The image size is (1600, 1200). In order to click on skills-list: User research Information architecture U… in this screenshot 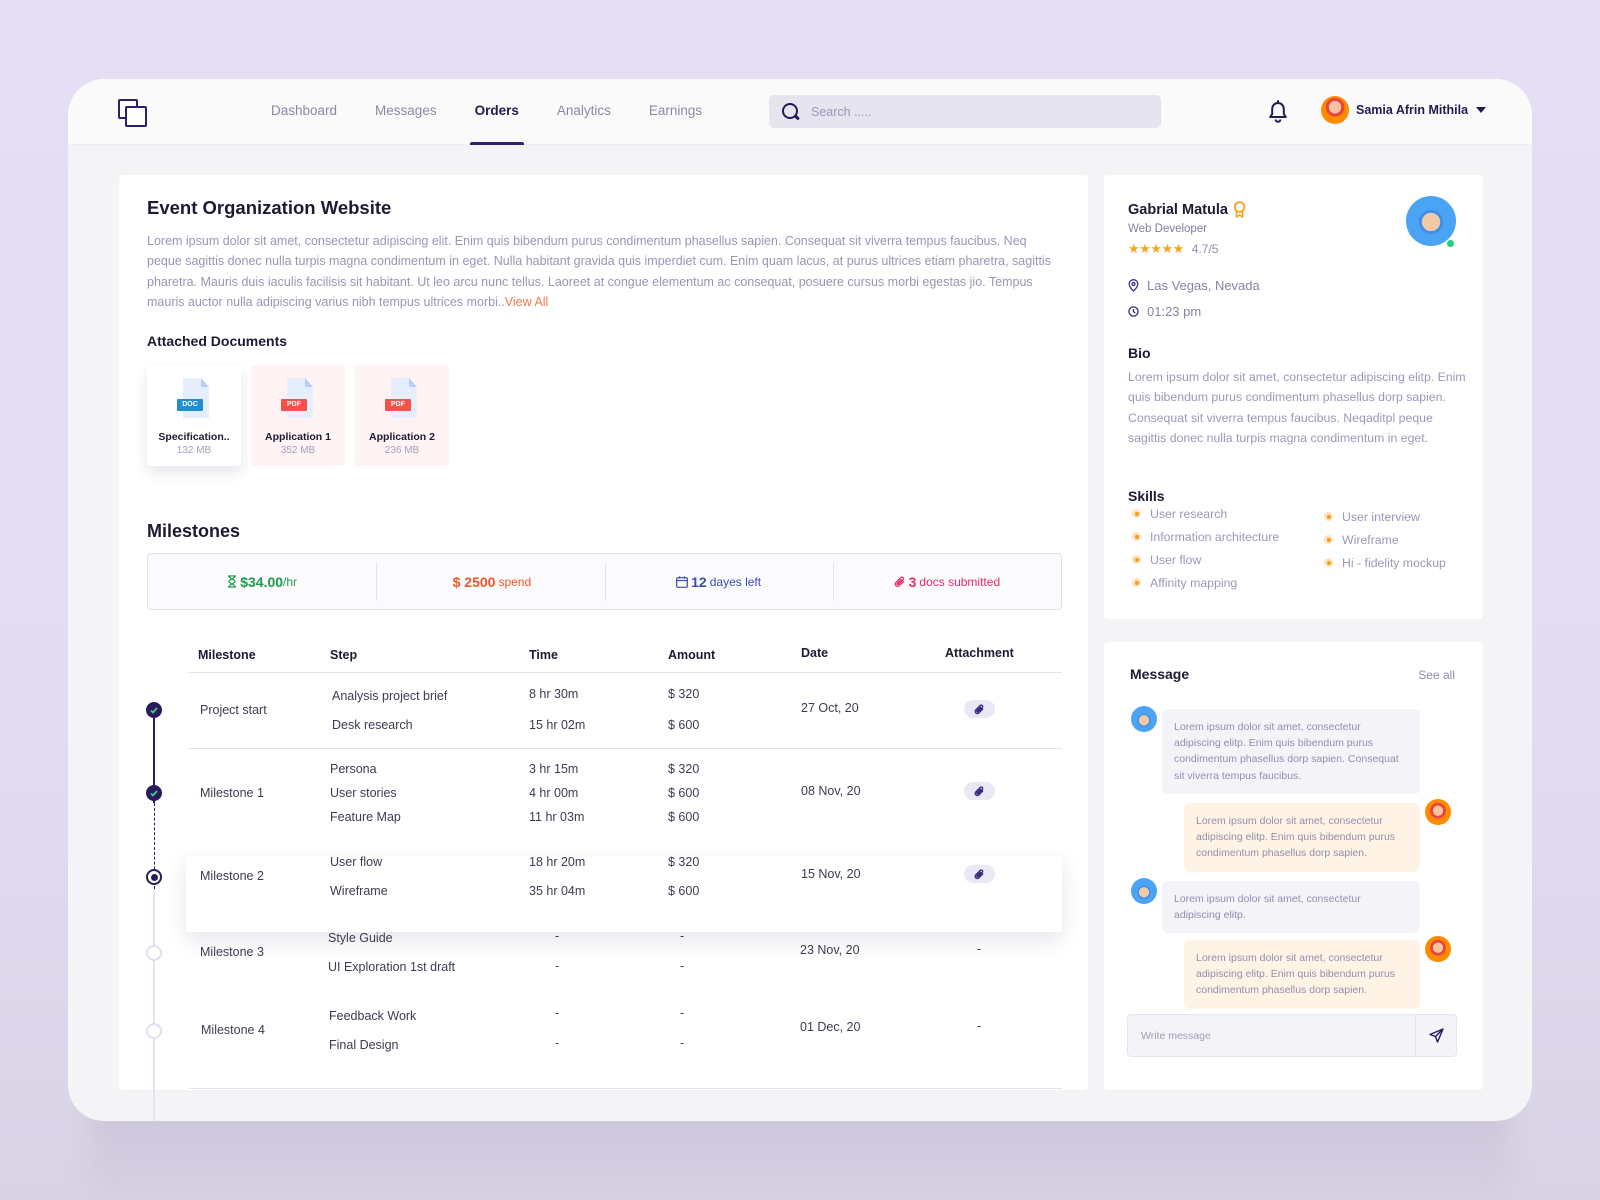, I will do `click(1205, 548)`.